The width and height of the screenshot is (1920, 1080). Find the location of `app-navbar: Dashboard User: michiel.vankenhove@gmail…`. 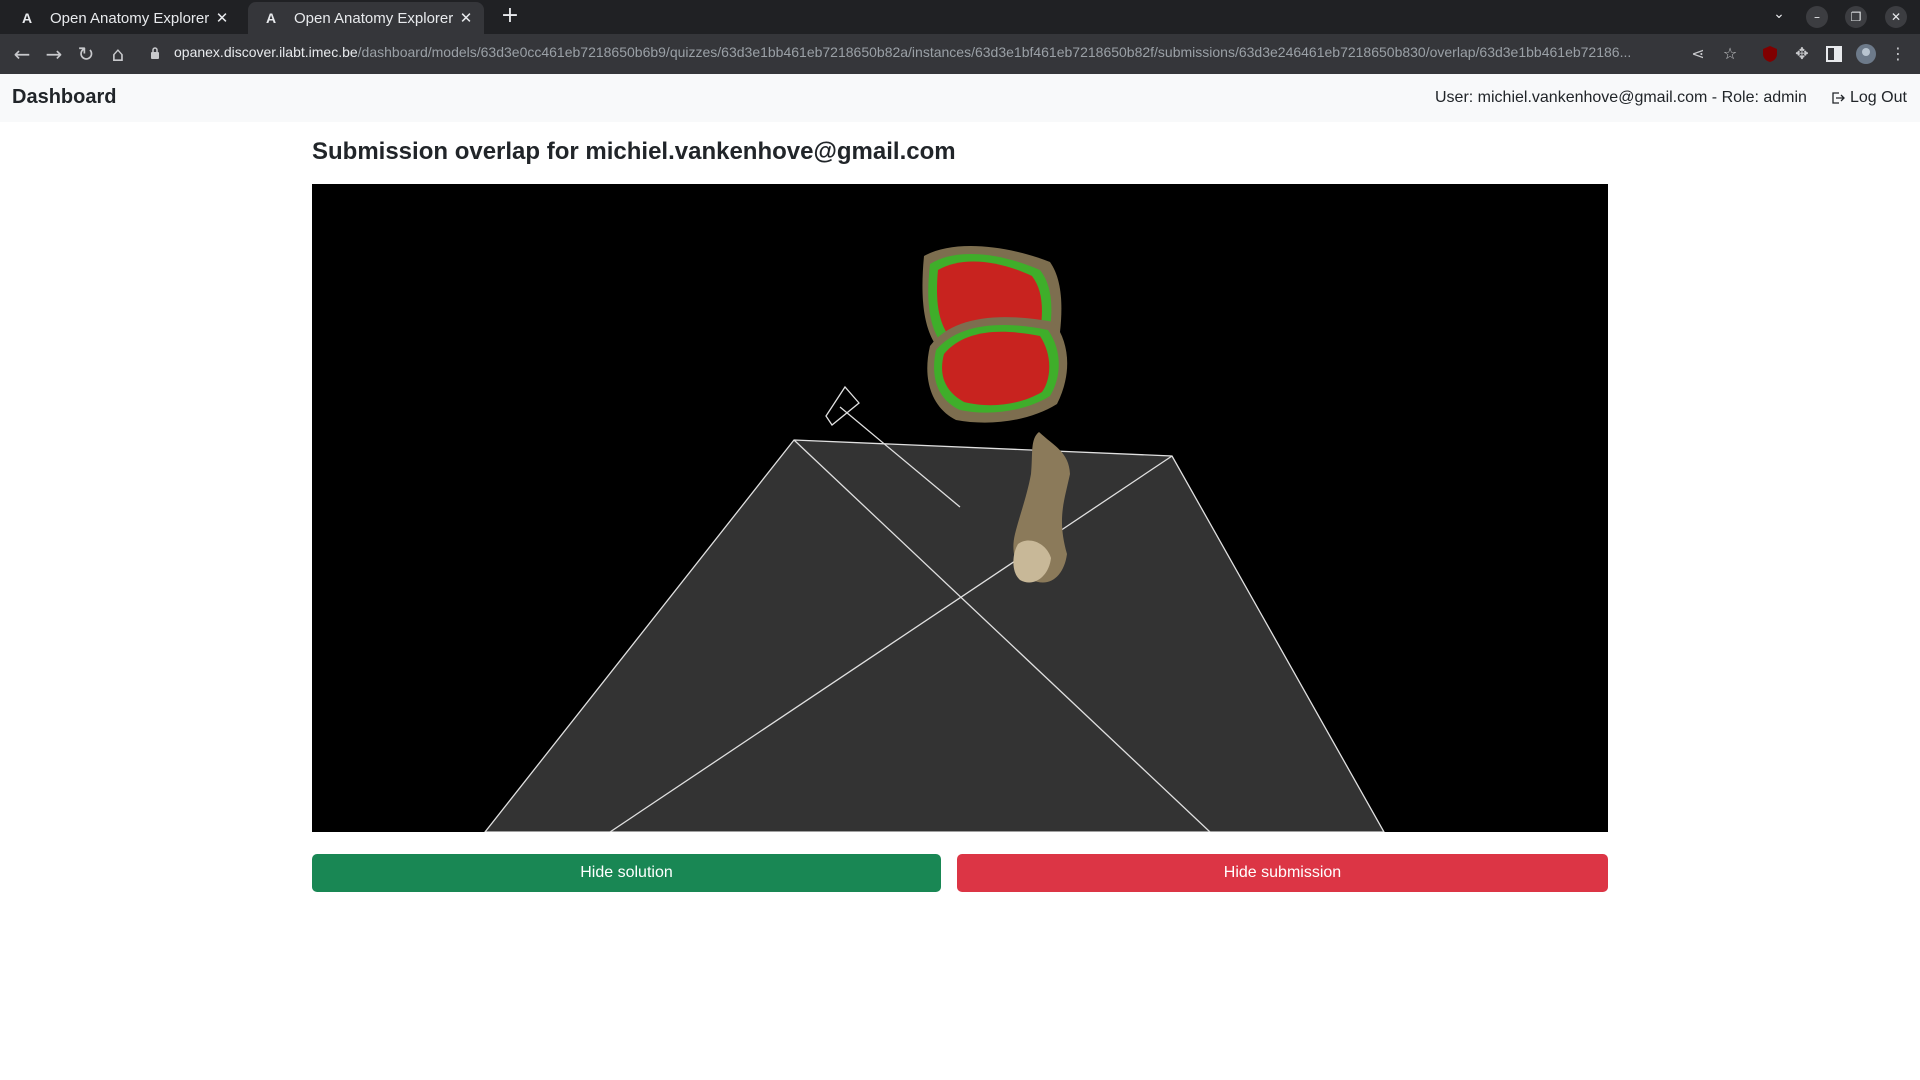

app-navbar: Dashboard User: michiel.vankenhove@gmail… is located at coordinates (960, 98).